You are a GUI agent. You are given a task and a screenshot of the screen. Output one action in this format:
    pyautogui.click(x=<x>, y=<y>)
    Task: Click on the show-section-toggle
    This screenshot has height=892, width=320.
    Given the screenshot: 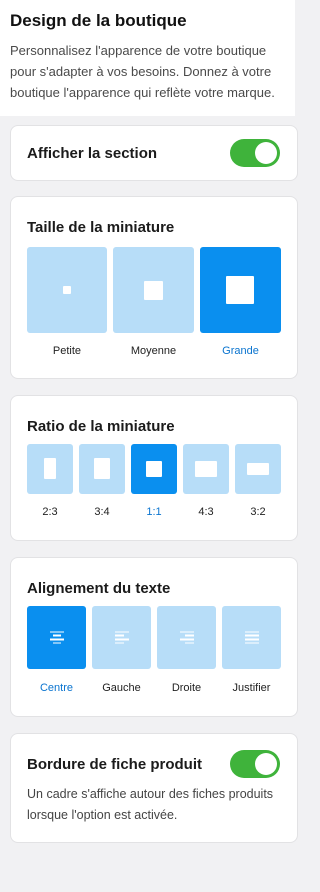 What is the action you would take?
    pyautogui.click(x=255, y=153)
    